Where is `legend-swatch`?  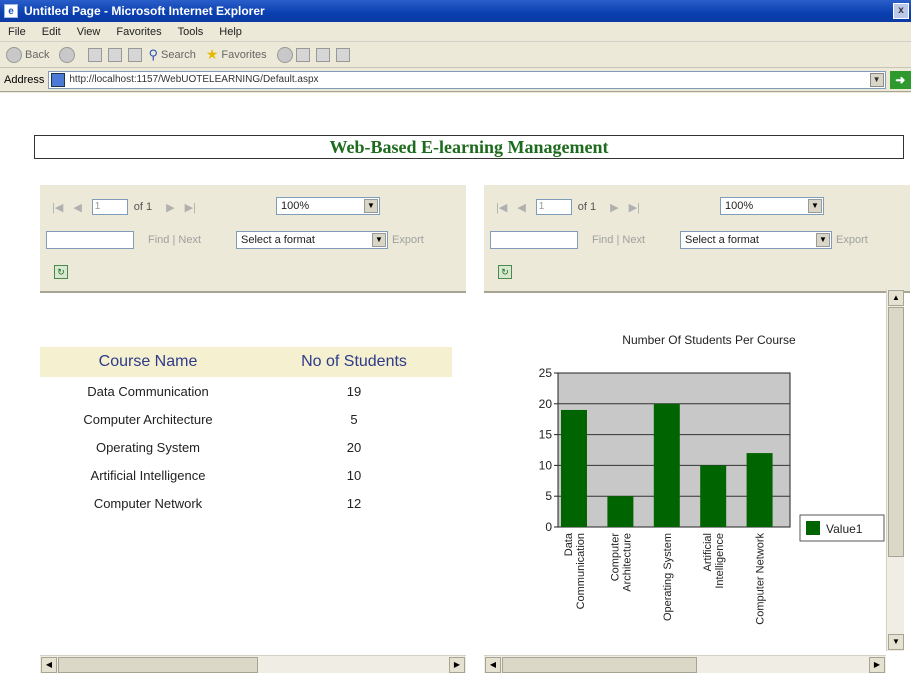 legend-swatch is located at coordinates (813, 528).